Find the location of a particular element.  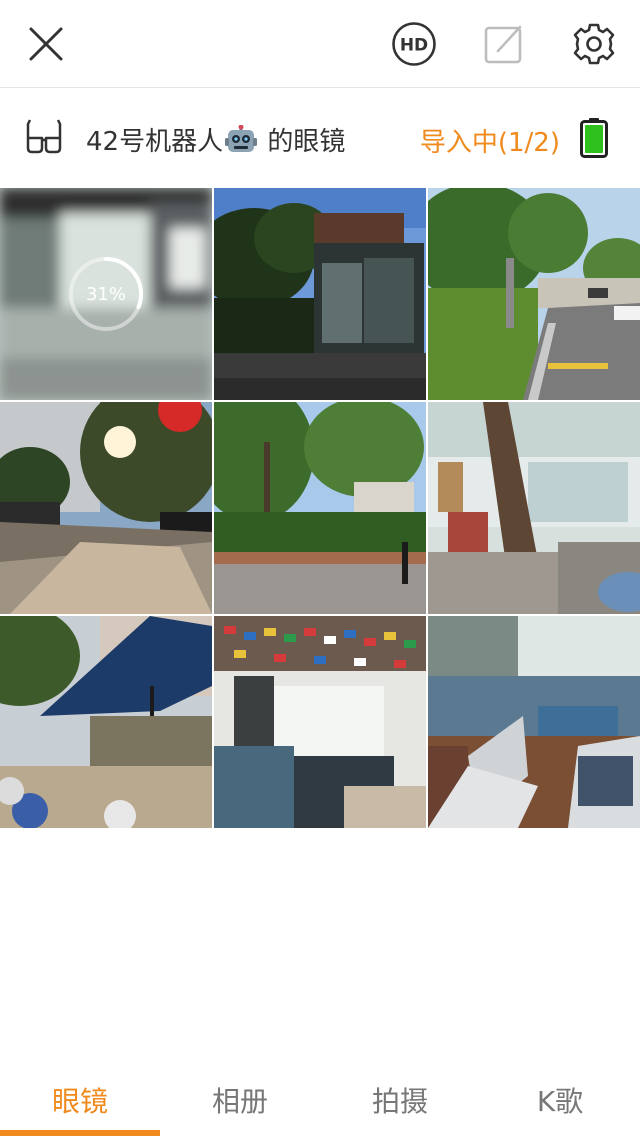

device-name: 42号机器人 的眼镜 is located at coordinates (215, 139).